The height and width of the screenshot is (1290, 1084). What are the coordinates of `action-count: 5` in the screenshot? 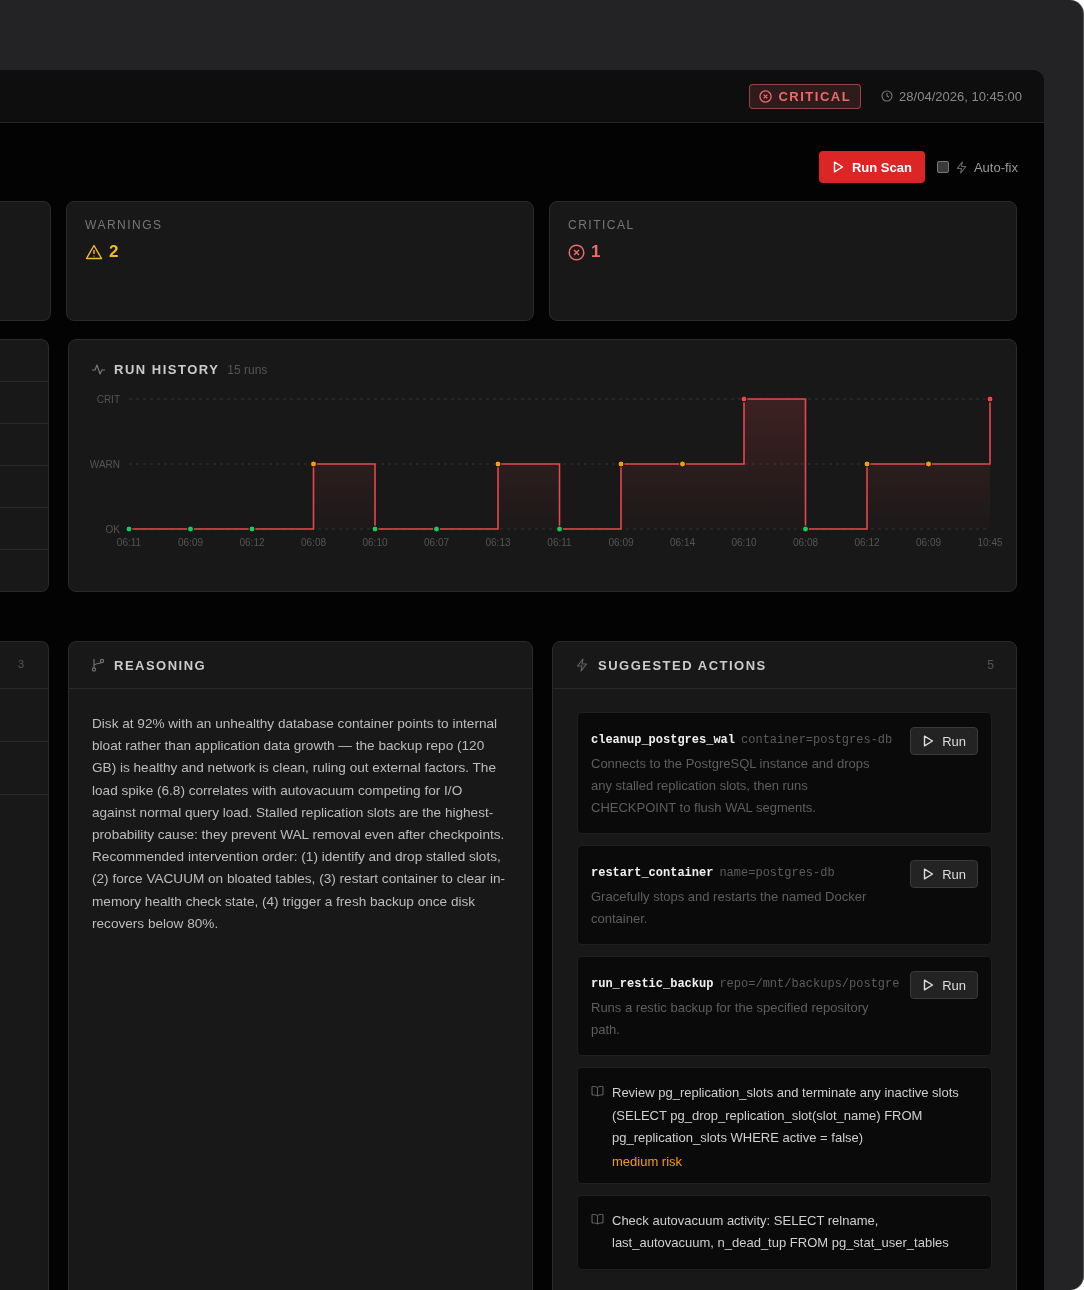 It's located at (990, 665).